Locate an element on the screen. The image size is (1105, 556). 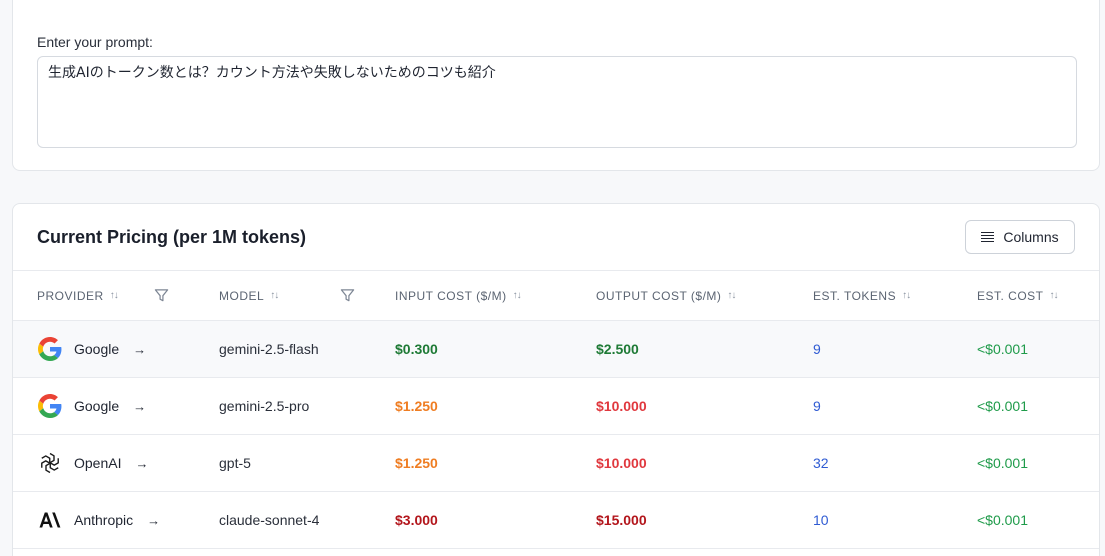
cell-model: claude-sonnet-4 is located at coordinates (269, 520).